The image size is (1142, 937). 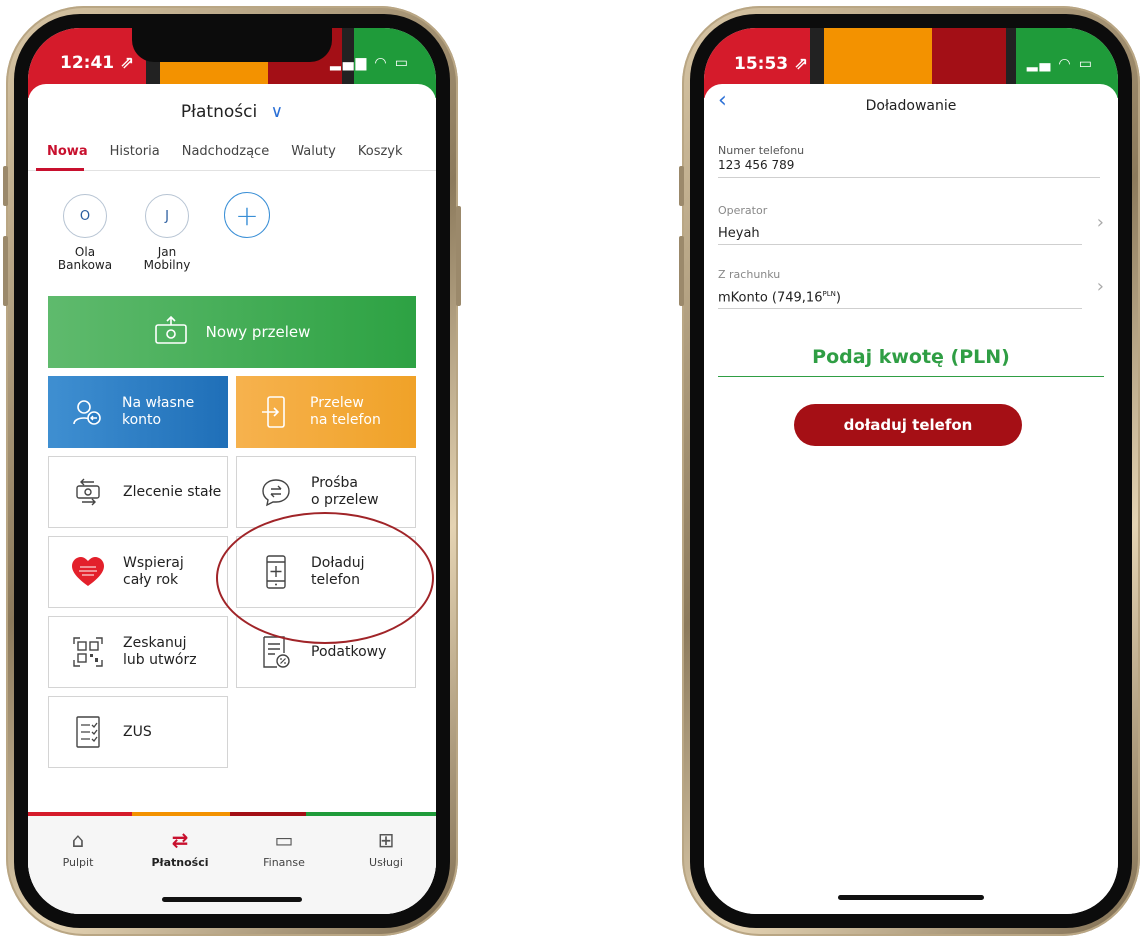 I want to click on account-close: ), so click(x=838, y=298).